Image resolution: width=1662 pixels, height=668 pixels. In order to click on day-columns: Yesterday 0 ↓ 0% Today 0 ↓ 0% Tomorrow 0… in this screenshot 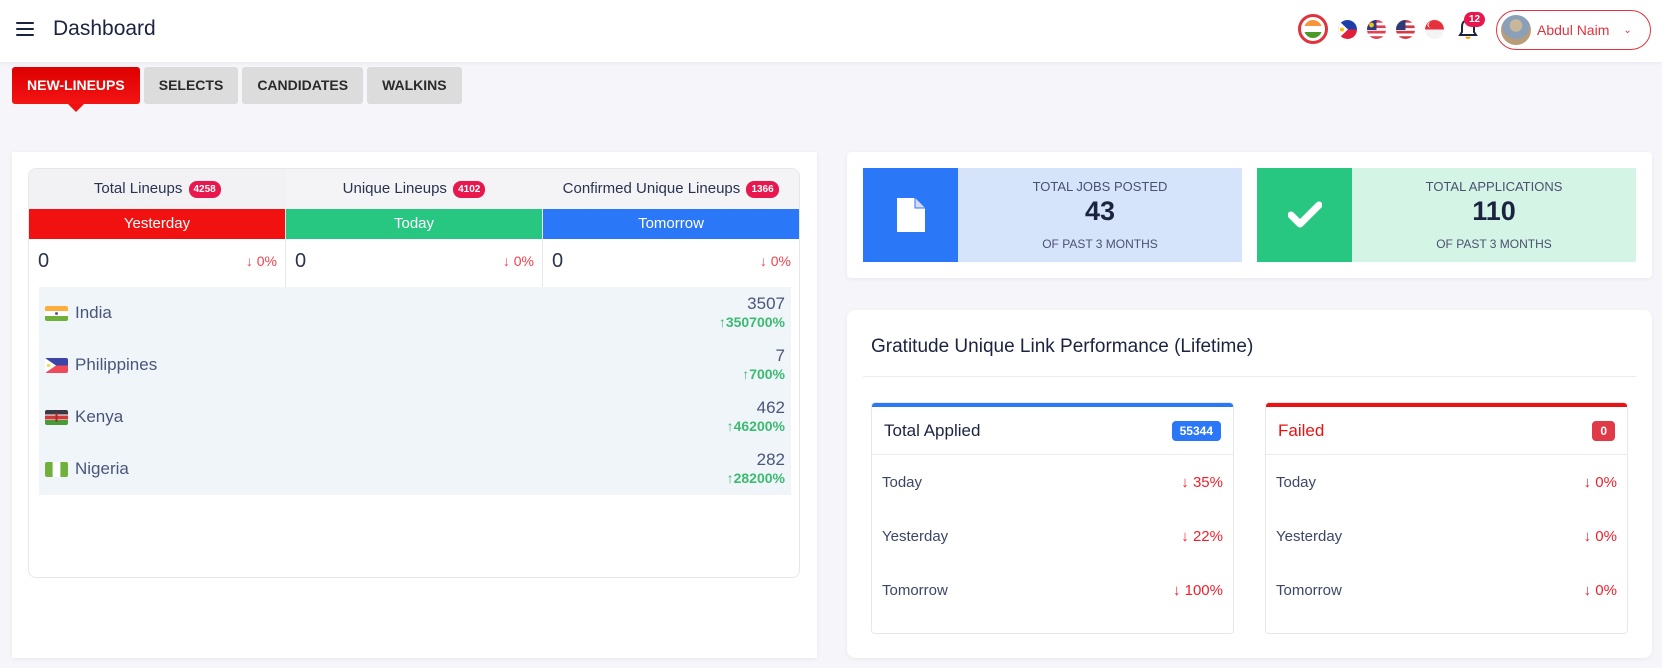, I will do `click(414, 248)`.